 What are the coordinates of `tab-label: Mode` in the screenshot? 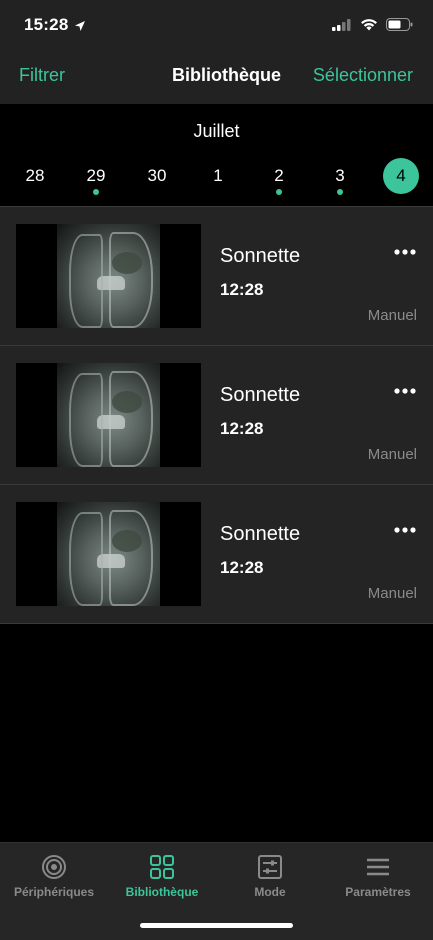 It's located at (270, 892).